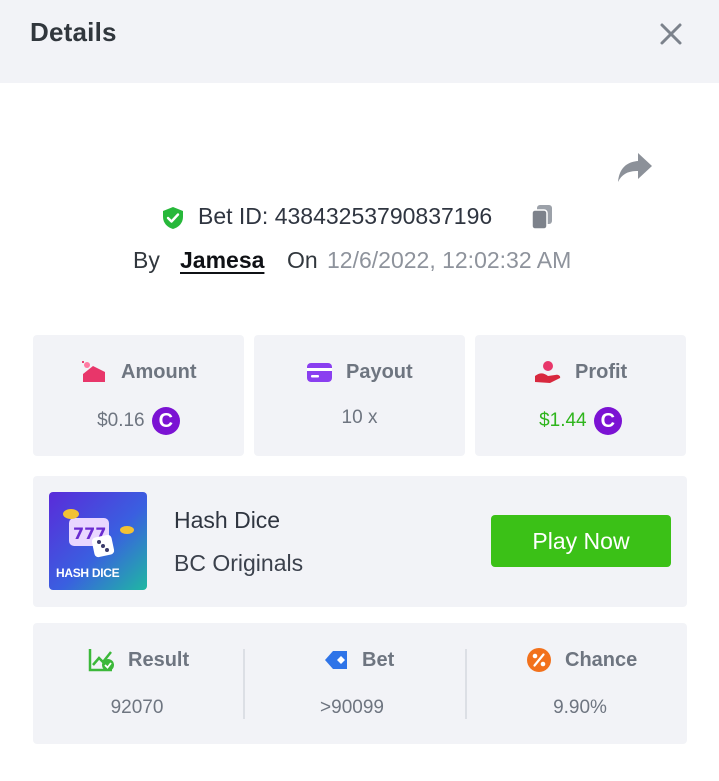 Image resolution: width=719 pixels, height=781 pixels. What do you see at coordinates (337, 660) in the screenshot?
I see `bet-target-icon` at bounding box center [337, 660].